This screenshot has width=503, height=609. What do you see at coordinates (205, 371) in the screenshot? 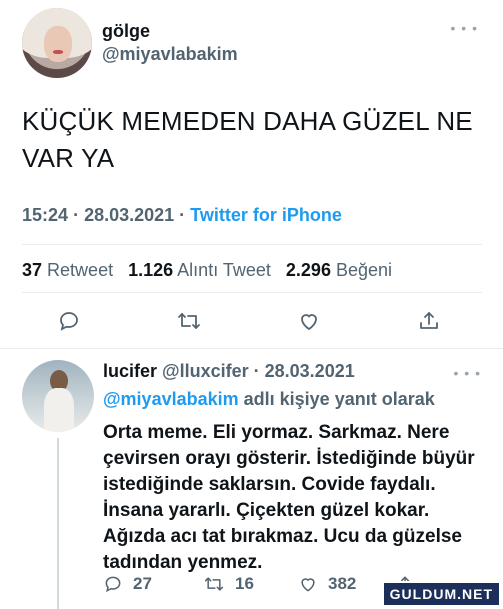
I see `reply-author-handle: @lluxcifer` at bounding box center [205, 371].